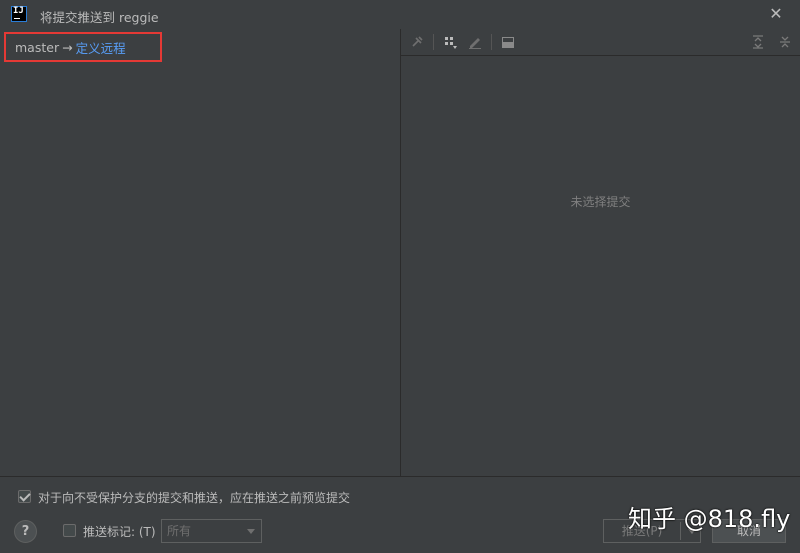  I want to click on expand-all-icon, so click(758, 42).